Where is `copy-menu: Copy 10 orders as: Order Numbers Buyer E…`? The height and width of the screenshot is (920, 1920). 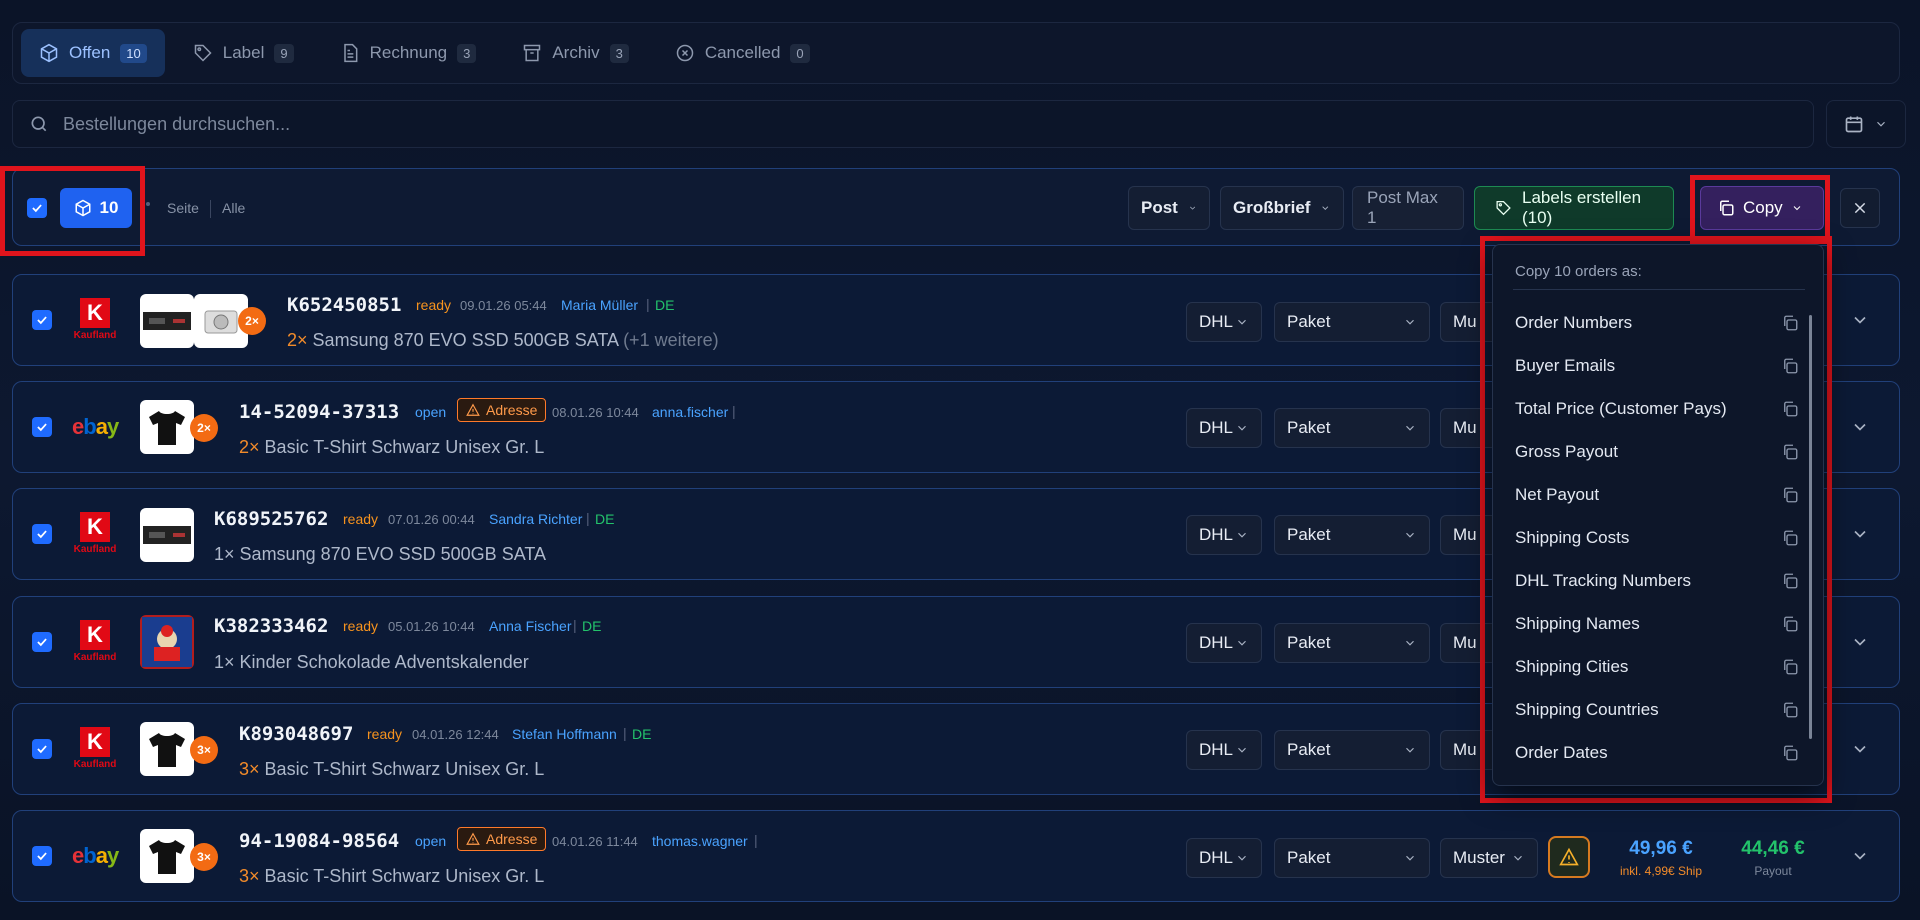 copy-menu: Copy 10 orders as: Order Numbers Buyer E… is located at coordinates (1658, 515).